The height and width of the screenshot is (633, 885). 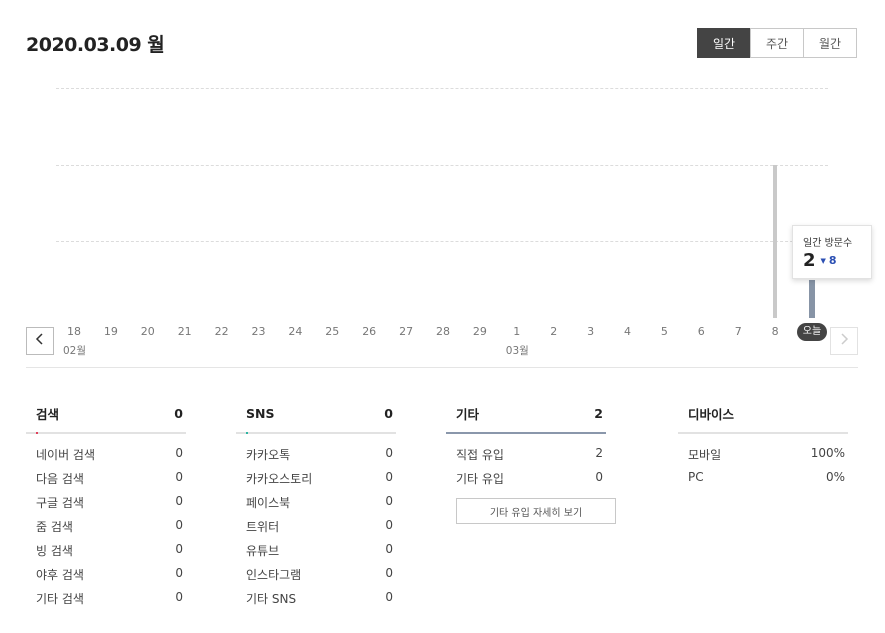 What do you see at coordinates (274, 575) in the screenshot?
I see `list-item-label: 인스타그램` at bounding box center [274, 575].